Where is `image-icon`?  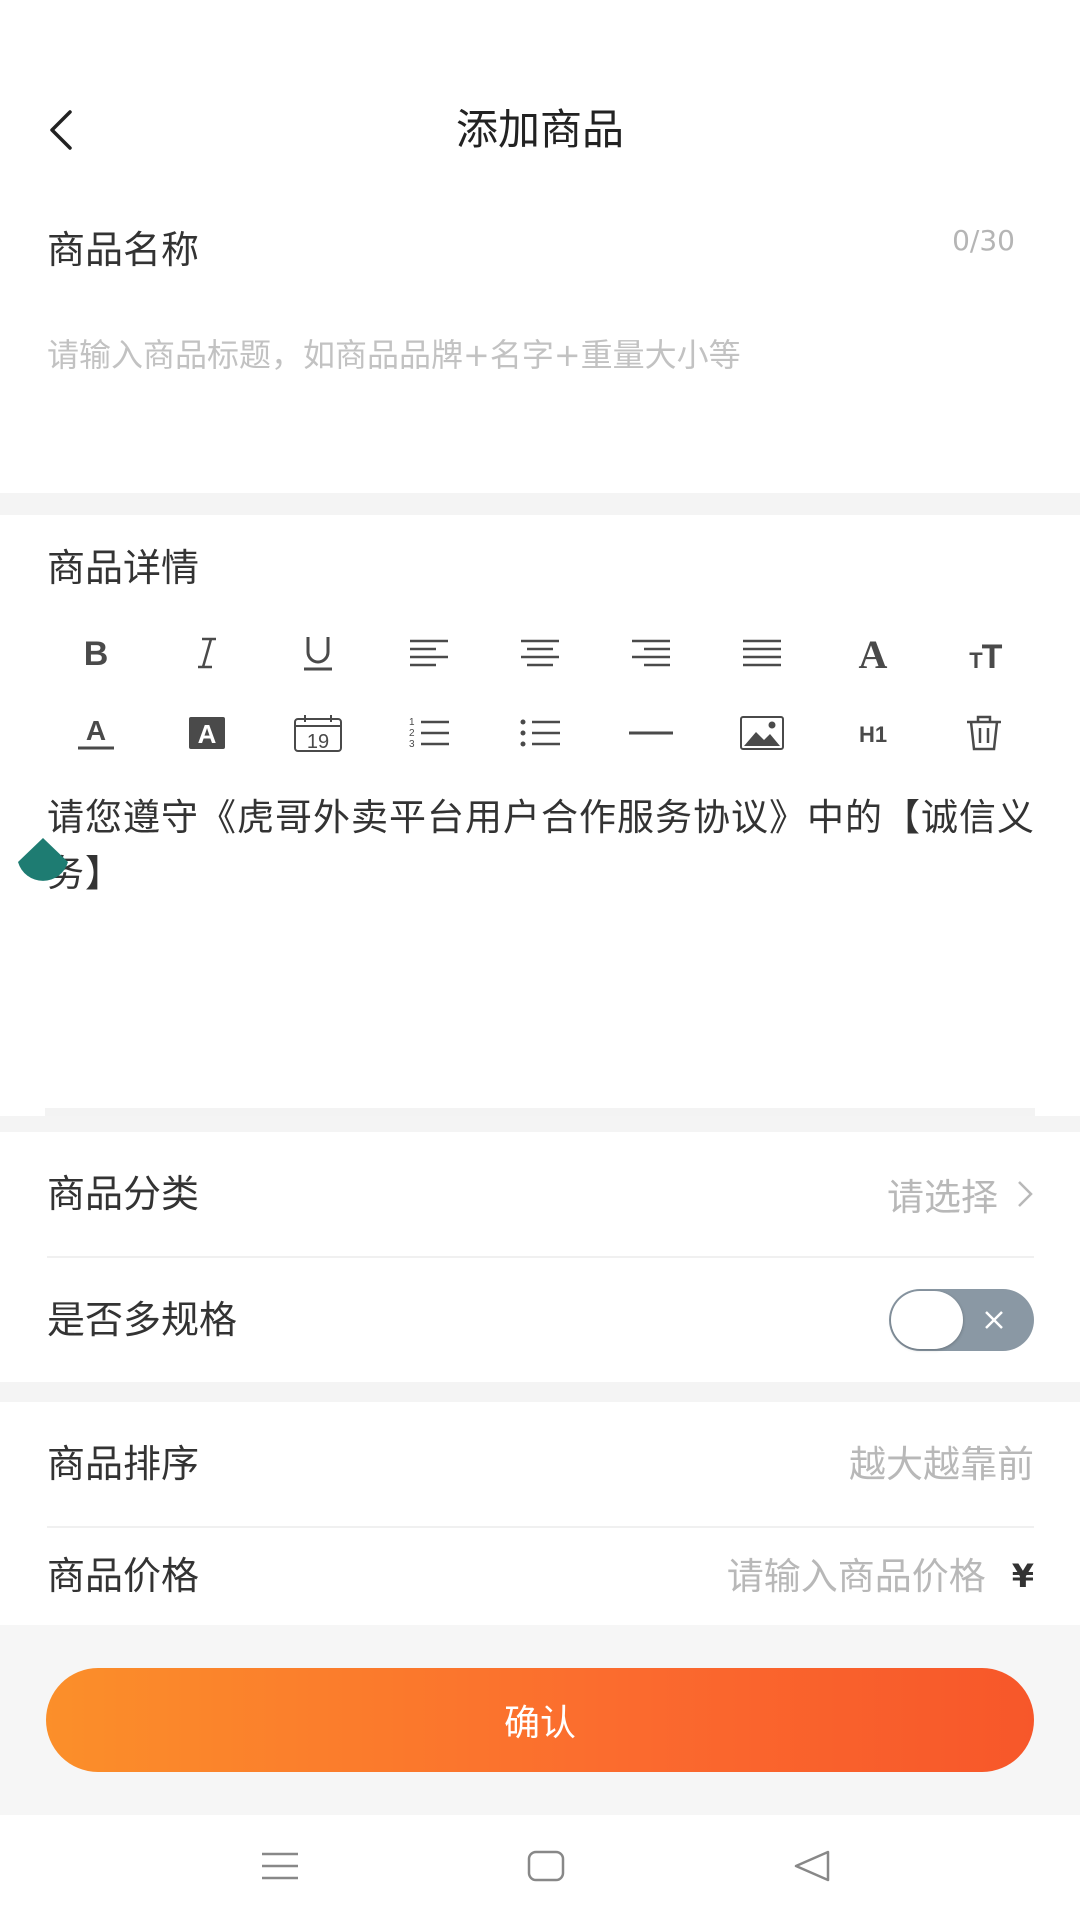 image-icon is located at coordinates (761, 733).